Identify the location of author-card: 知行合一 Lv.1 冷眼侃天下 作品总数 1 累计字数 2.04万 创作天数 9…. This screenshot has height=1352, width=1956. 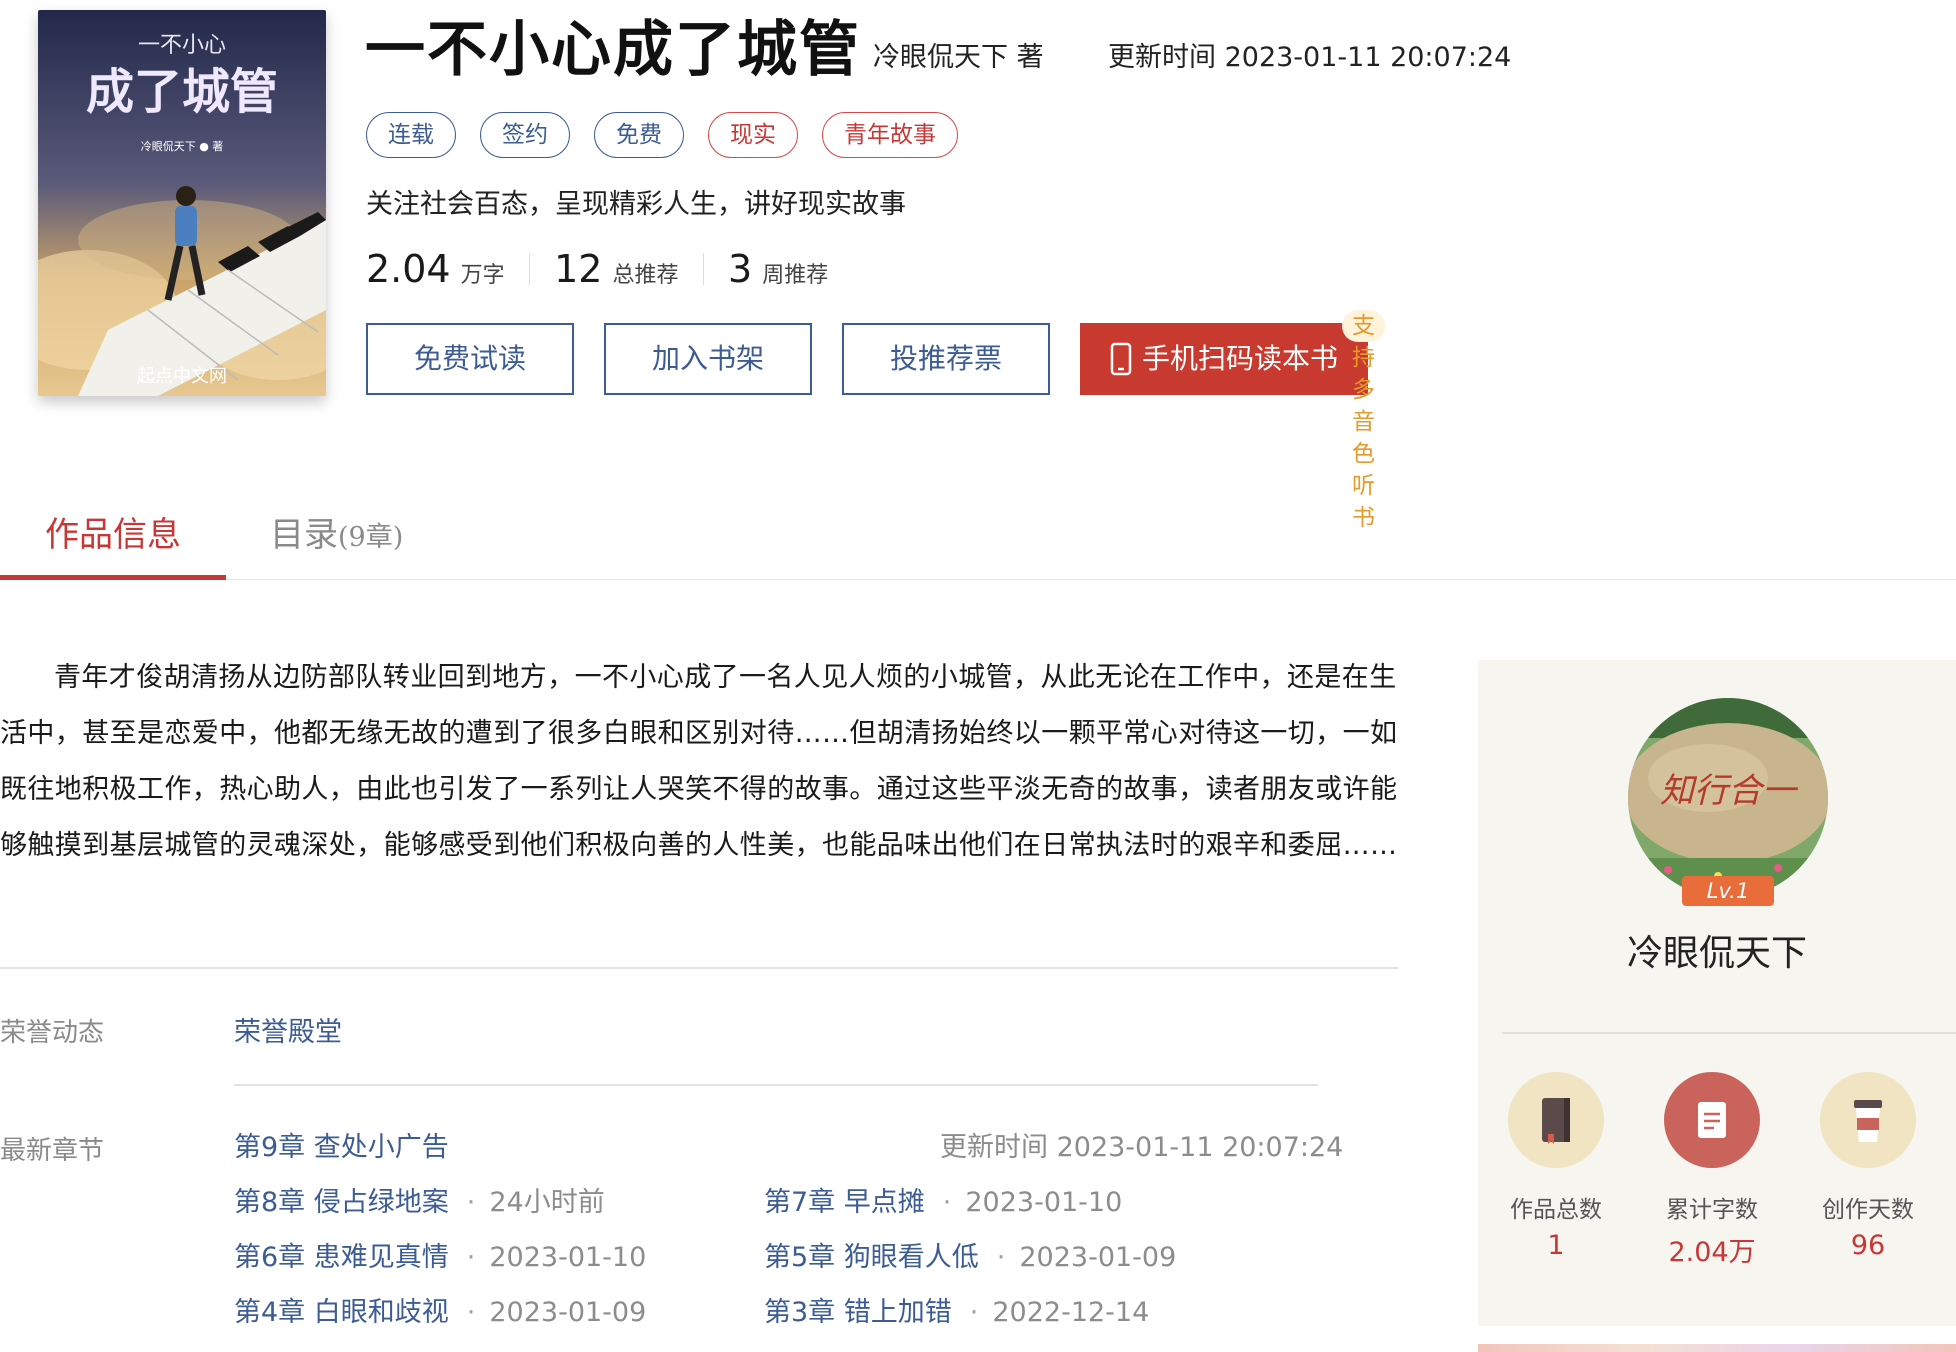
(1717, 993).